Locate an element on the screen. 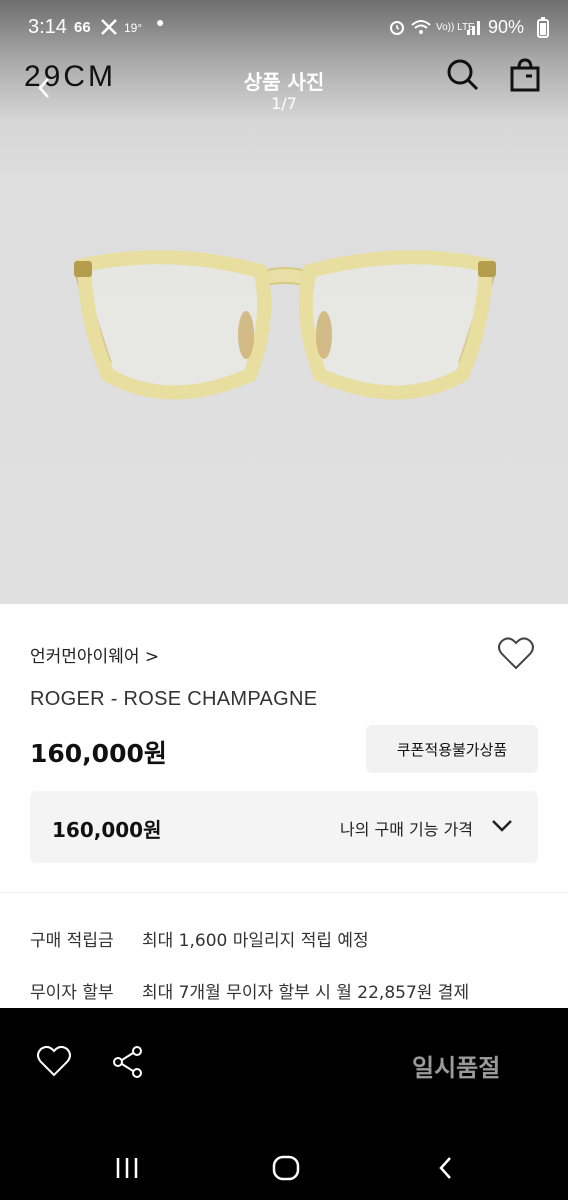  status-time: 3:14 is located at coordinates (47, 27).